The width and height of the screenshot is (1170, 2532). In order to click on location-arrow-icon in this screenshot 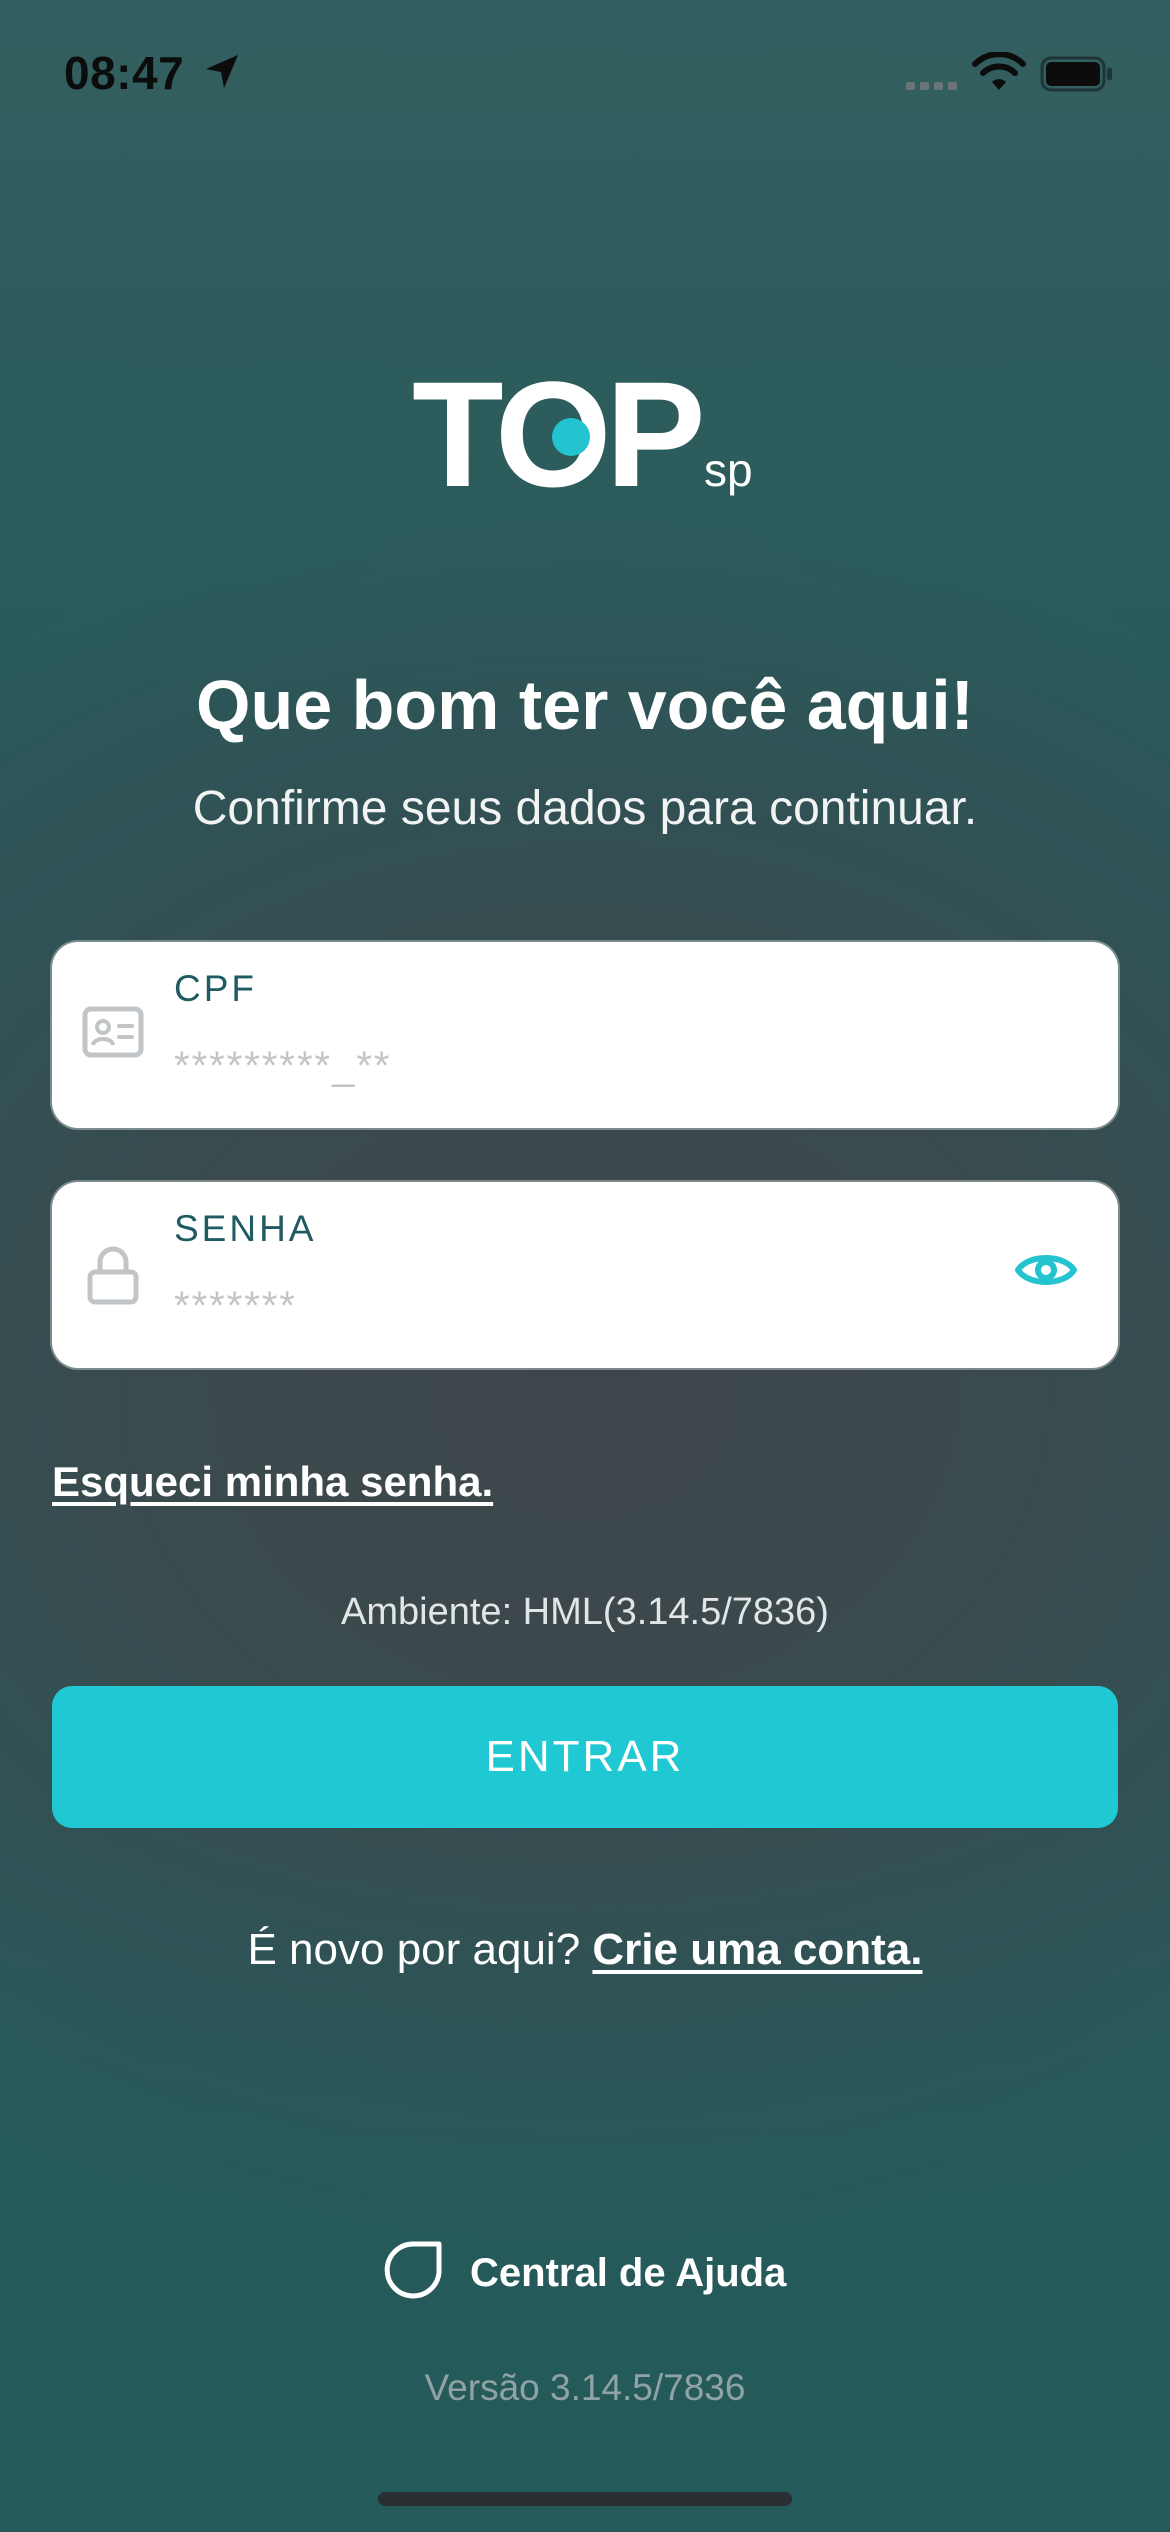, I will do `click(222, 71)`.